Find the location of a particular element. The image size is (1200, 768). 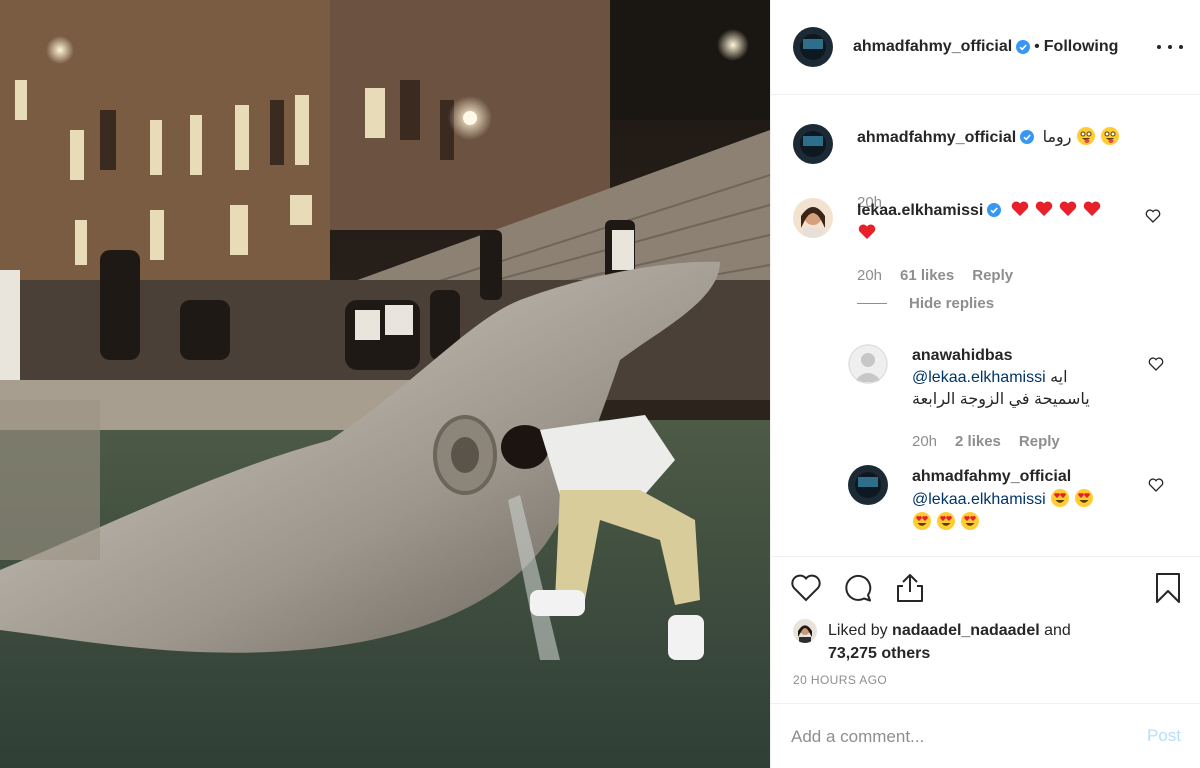

post-comment-button: Post is located at coordinates (1164, 736).